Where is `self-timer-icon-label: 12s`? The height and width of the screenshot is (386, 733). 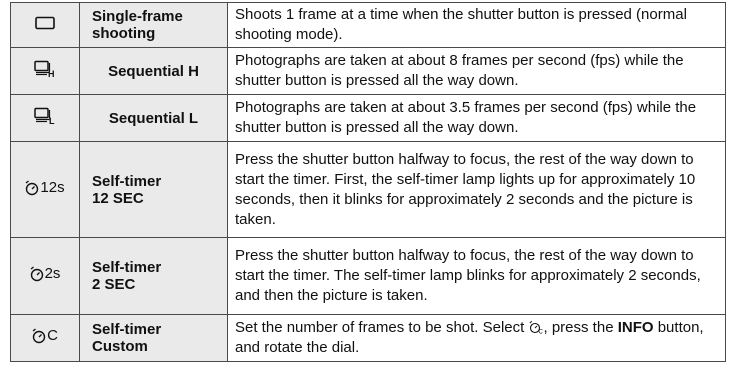
self-timer-icon-label: 12s is located at coordinates (52, 187).